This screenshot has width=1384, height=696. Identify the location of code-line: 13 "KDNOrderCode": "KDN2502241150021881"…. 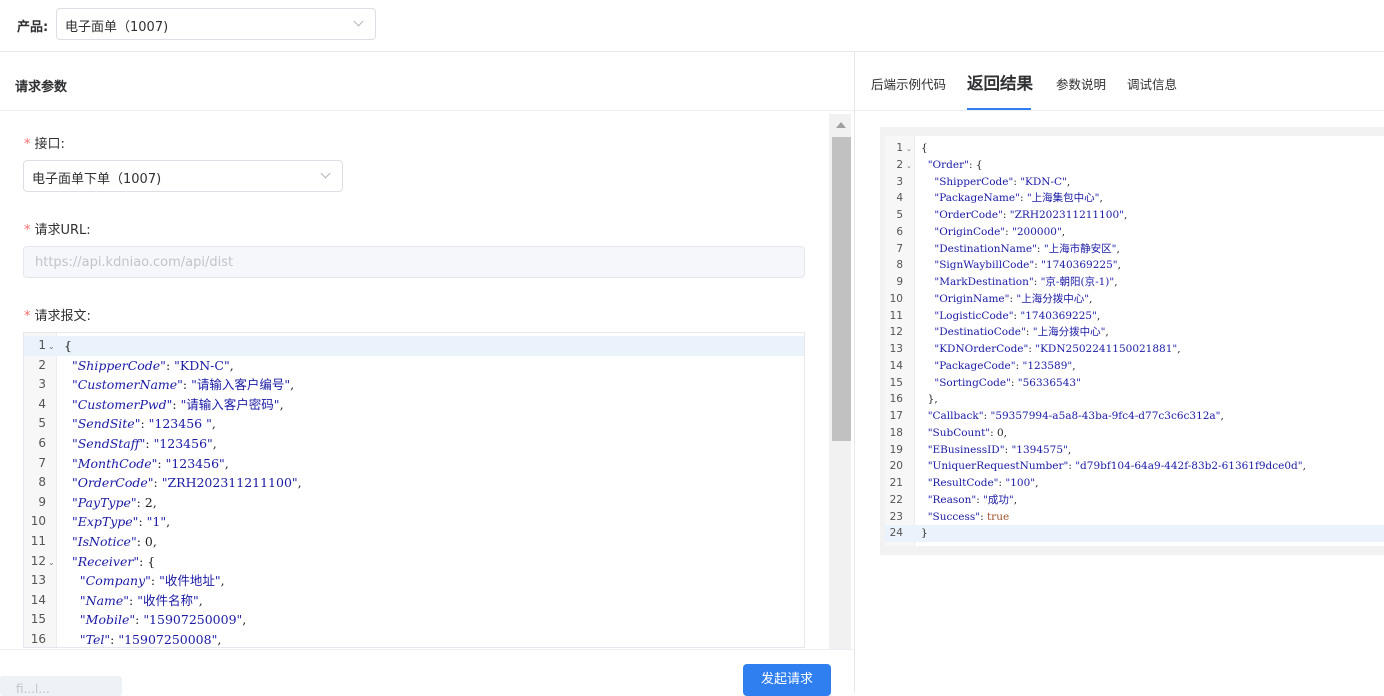
(1134, 349).